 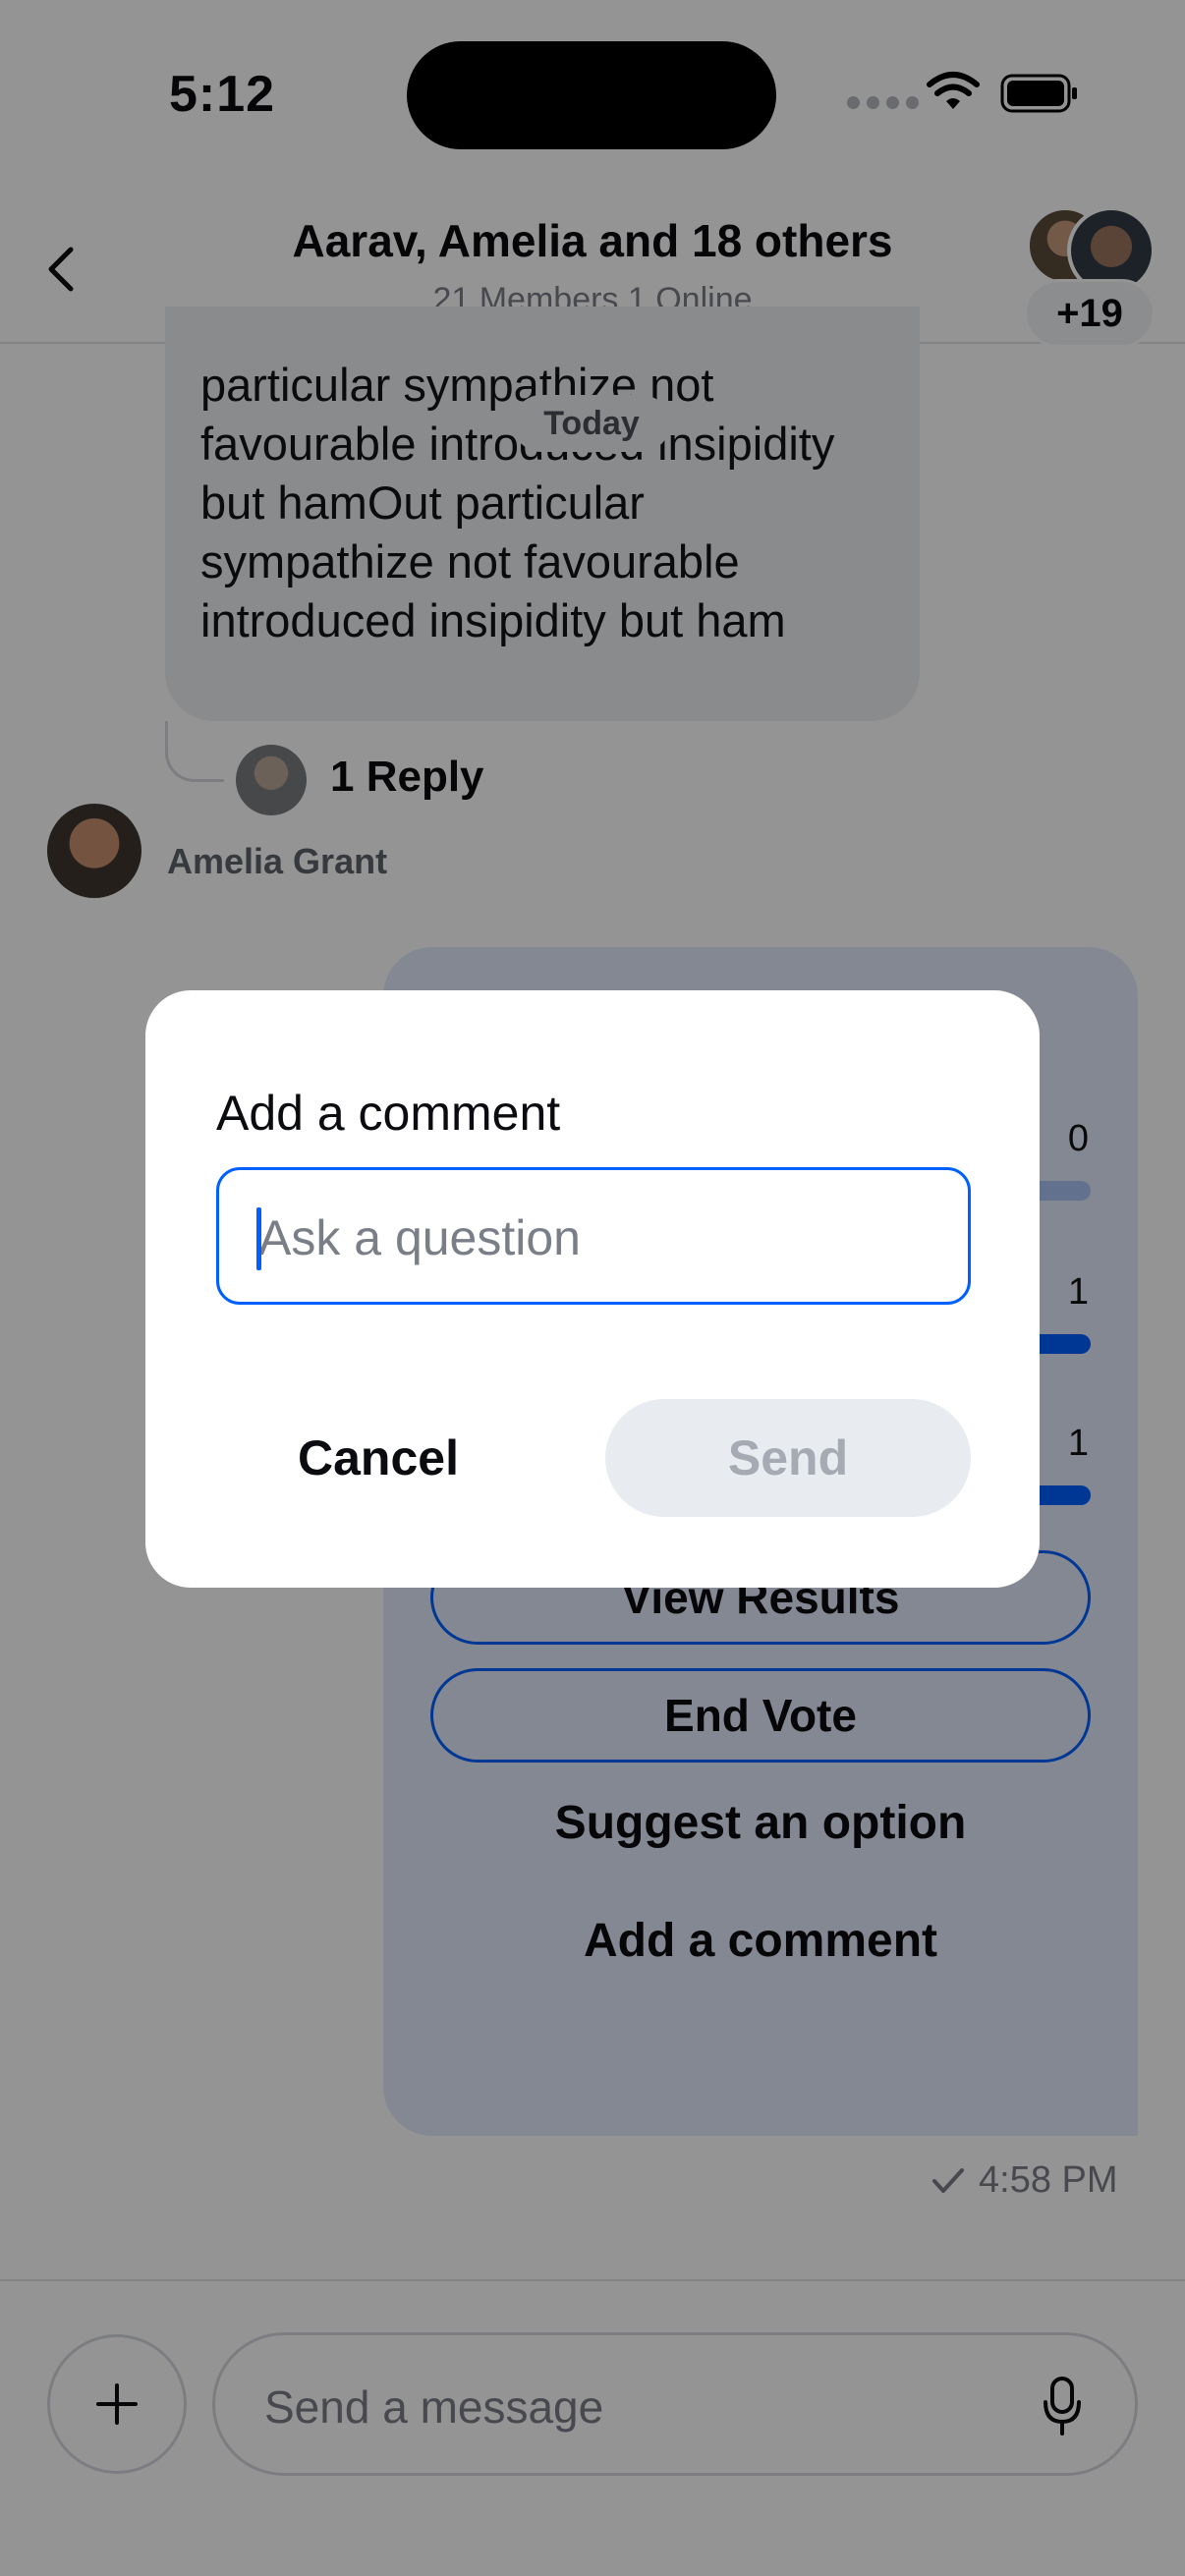 I want to click on comment-input-placeholder: Ask a question, so click(x=419, y=1237).